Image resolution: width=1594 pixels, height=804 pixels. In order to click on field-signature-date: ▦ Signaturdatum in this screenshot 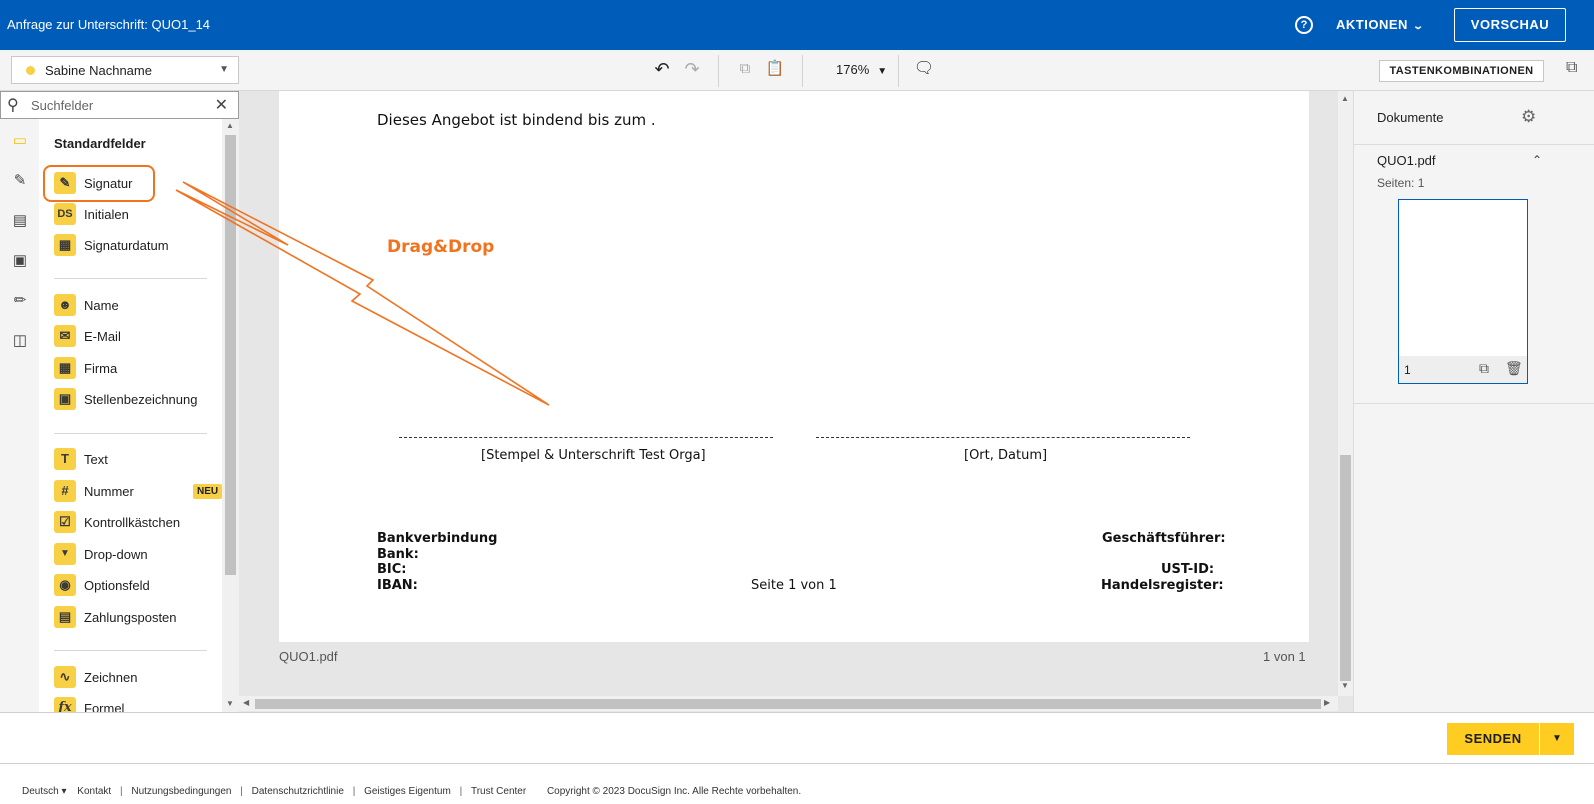, I will do `click(138, 246)`.